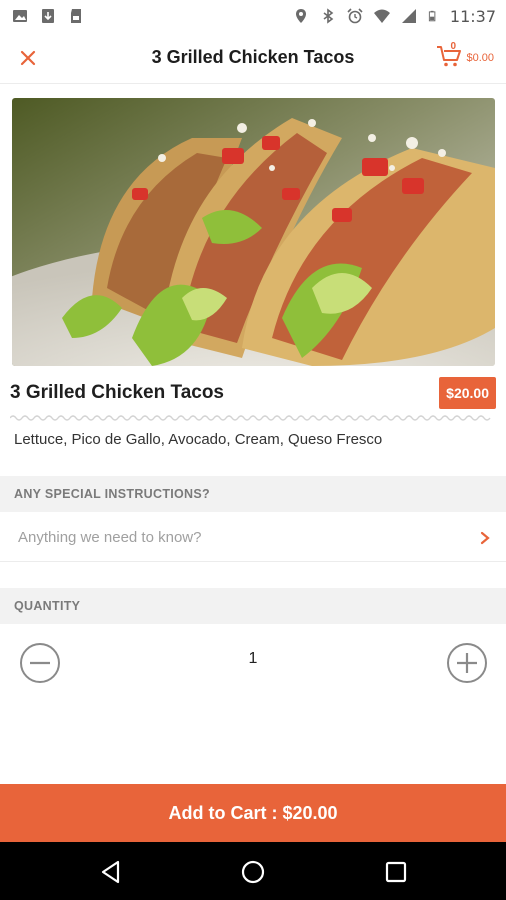 The height and width of the screenshot is (900, 506). I want to click on instructions-heading: ANY SPECIAL INSTRUCTIONS?, so click(253, 494).